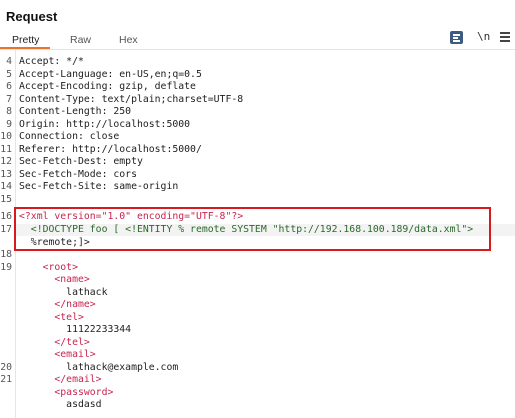 The width and height of the screenshot is (515, 418). Describe the element at coordinates (57, 304) in the screenshot. I see `xml-tag: </name>` at that location.